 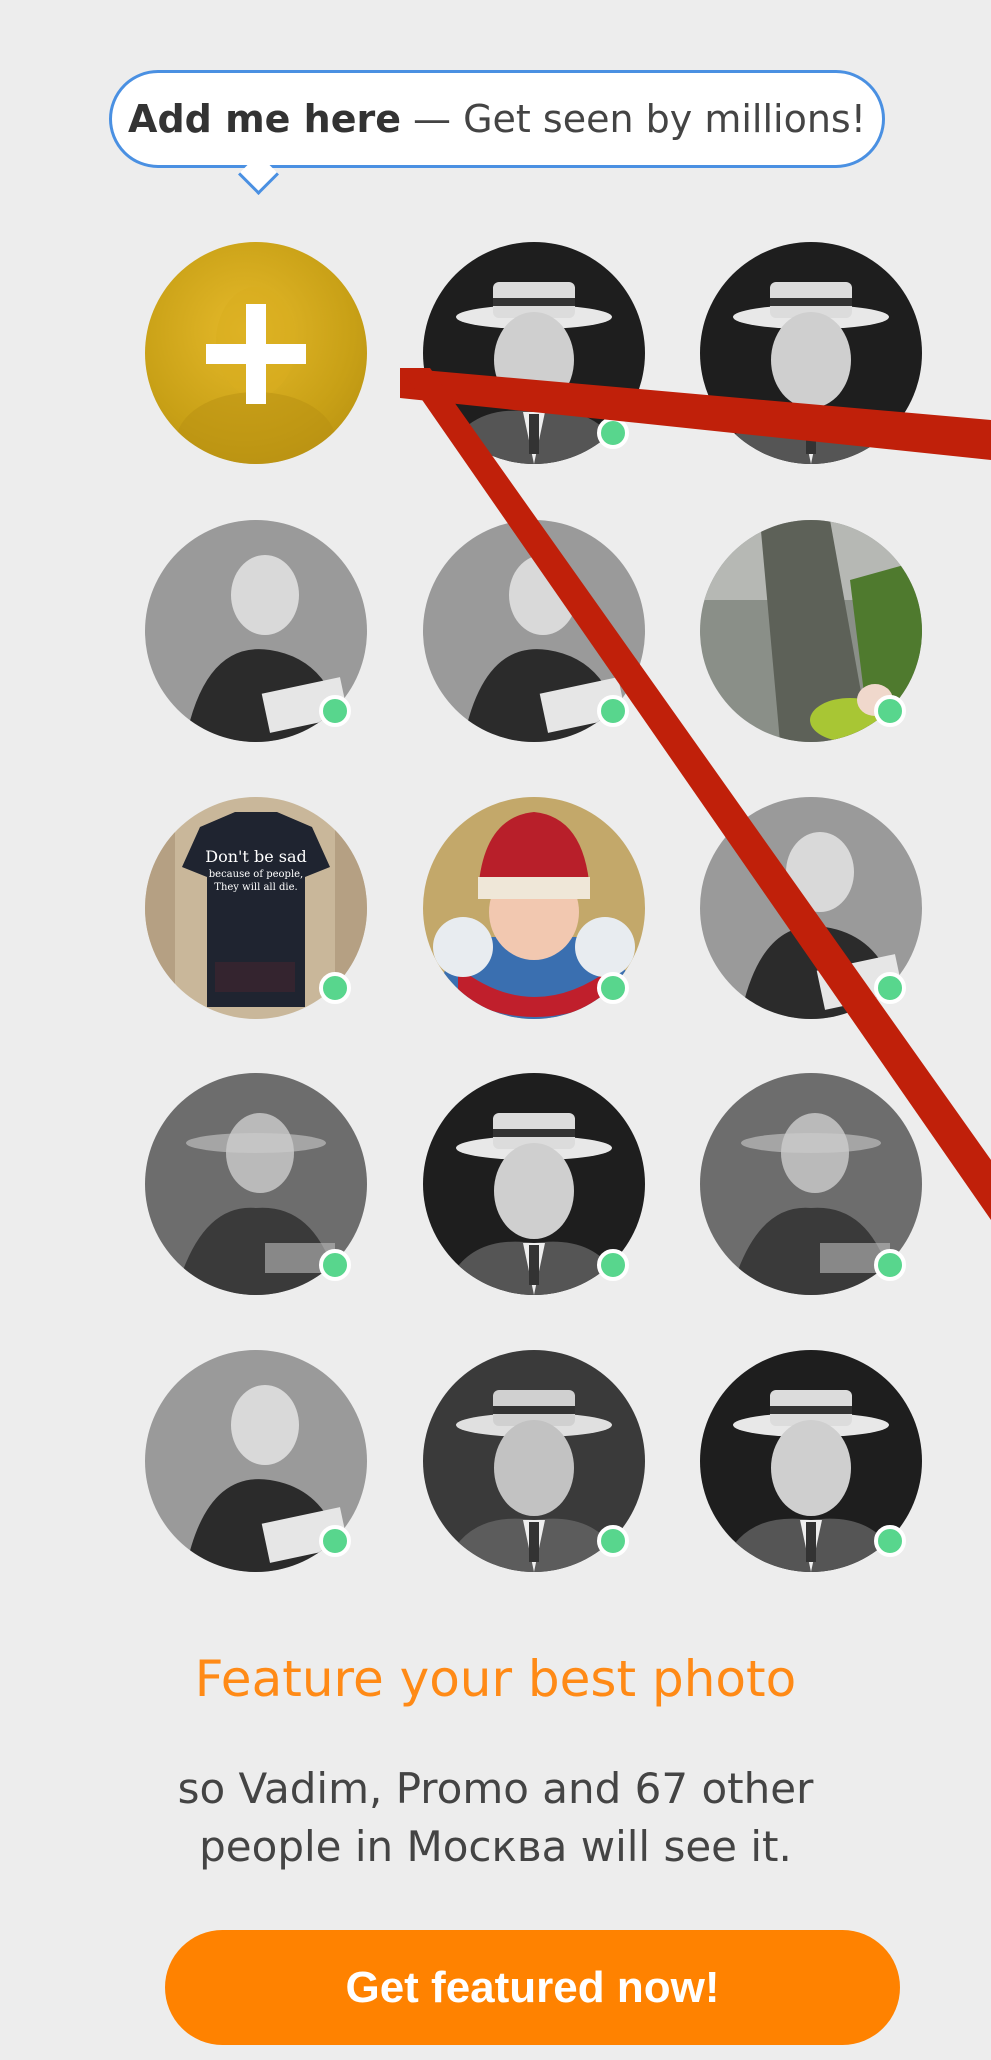 I want to click on get-seen-tooltip: Add me here — Get seen by millions!, so click(x=497, y=119).